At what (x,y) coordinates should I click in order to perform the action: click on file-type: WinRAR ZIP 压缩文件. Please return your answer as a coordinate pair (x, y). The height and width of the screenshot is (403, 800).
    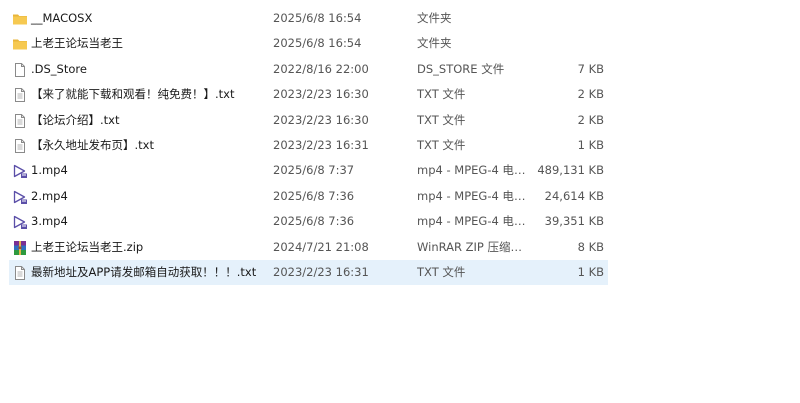
    Looking at the image, I should click on (473, 246).